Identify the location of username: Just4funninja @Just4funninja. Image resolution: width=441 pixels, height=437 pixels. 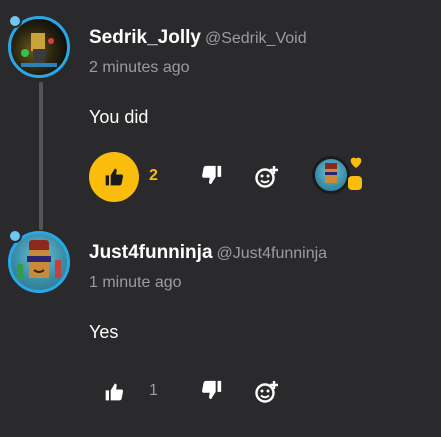
(208, 253).